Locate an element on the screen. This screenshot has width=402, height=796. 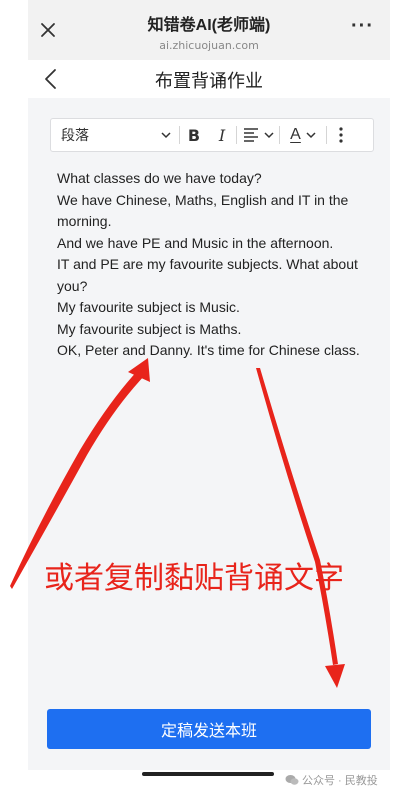
watermark: 公众号 · 民教投 is located at coordinates (331, 780).